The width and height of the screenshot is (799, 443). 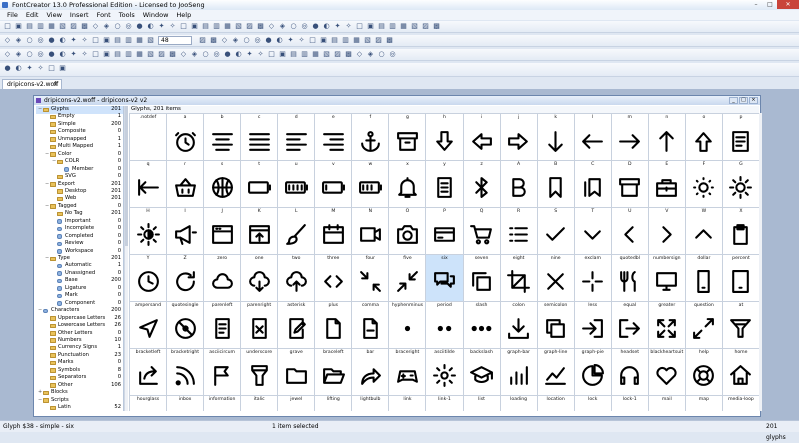 What do you see at coordinates (172, 26) in the screenshot?
I see `toolbar-zoom-in-icon: ✧` at bounding box center [172, 26].